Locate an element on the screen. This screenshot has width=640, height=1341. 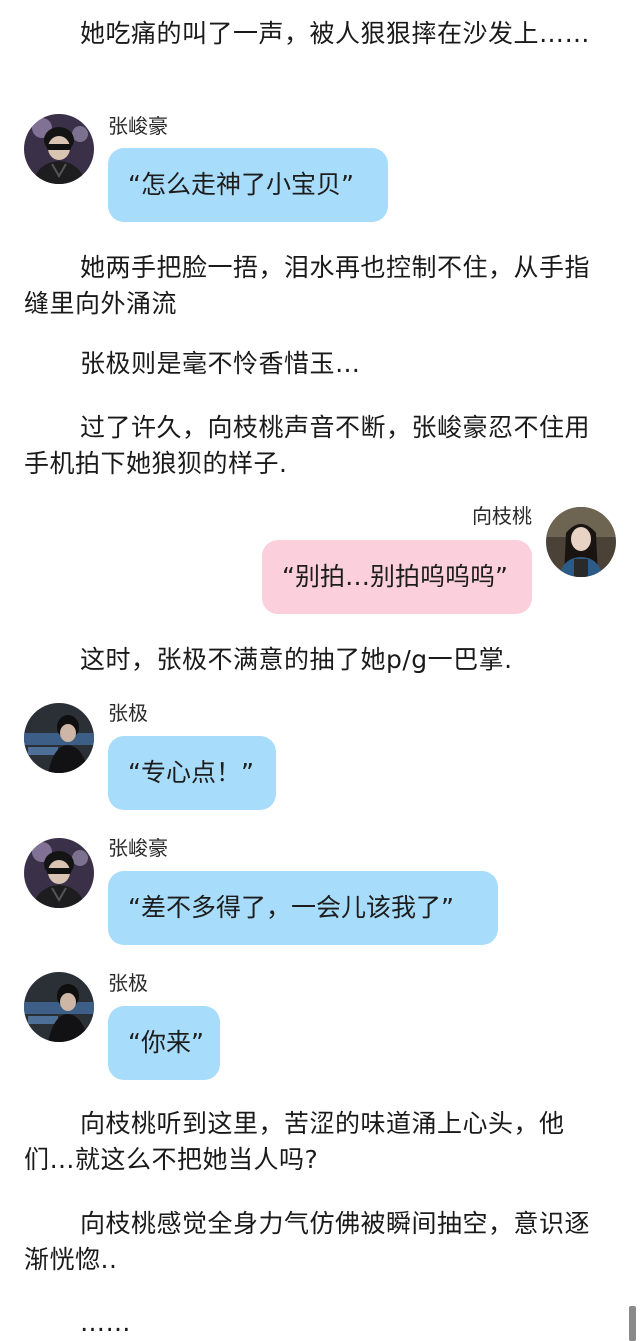
narration-paragraph: 过了许久，向枝桃声音不断，张峻豪忍不住用手机拍下她狼狈的样子. is located at coordinates (307, 445).